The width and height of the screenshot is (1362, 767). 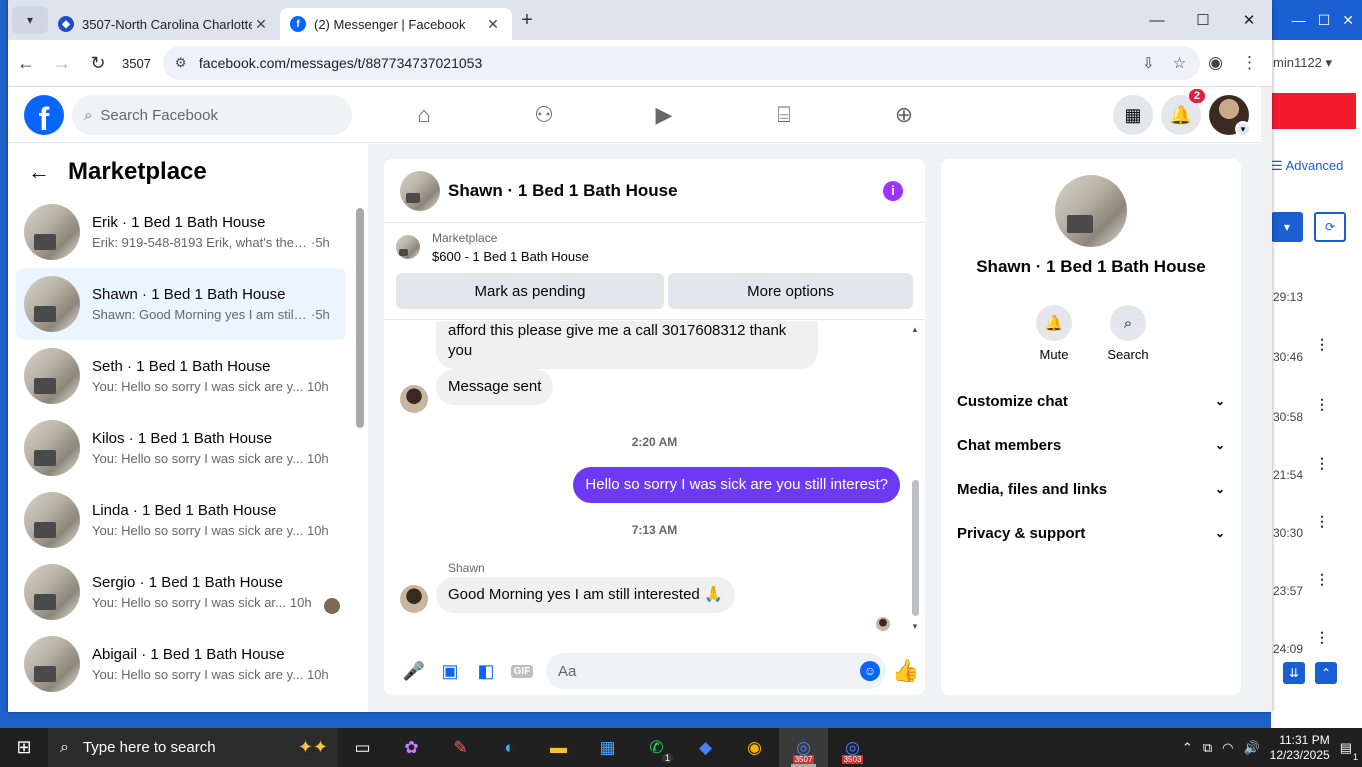 What do you see at coordinates (1266, 399) in the screenshot?
I see `page-scrollbar` at bounding box center [1266, 399].